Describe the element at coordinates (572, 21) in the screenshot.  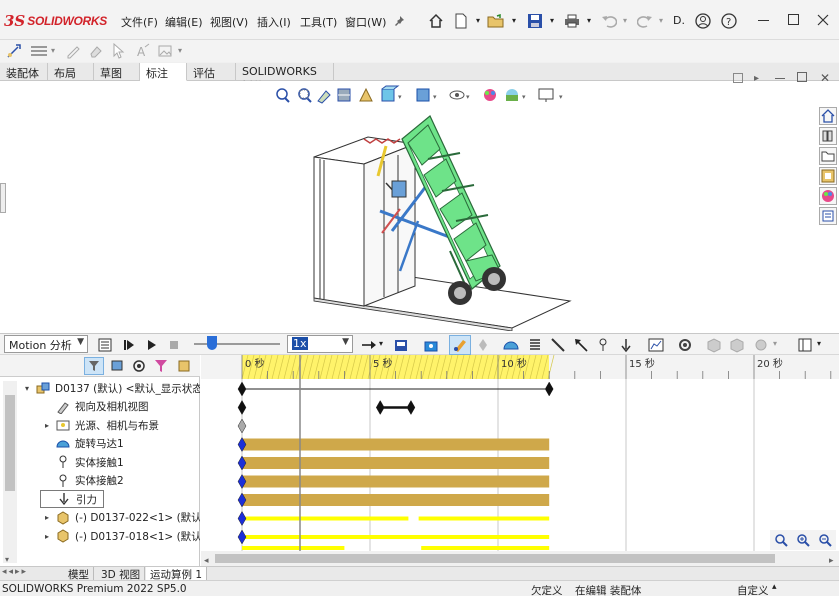
I see `print-icon` at that location.